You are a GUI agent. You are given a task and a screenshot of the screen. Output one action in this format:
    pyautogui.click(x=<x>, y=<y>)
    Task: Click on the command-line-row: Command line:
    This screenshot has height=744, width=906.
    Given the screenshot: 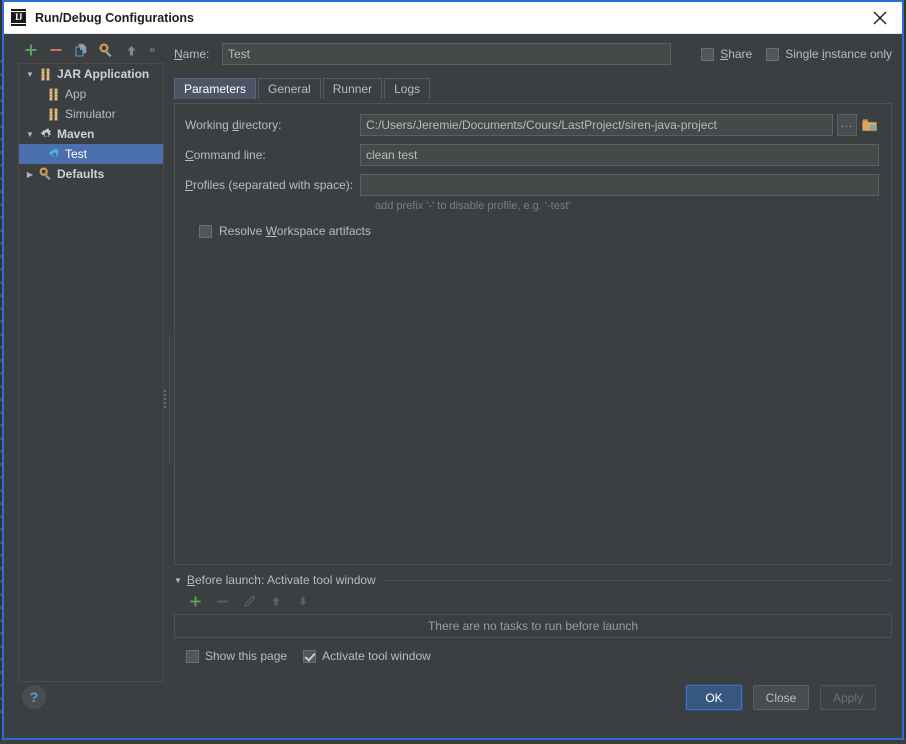 What is the action you would take?
    pyautogui.click(x=532, y=155)
    